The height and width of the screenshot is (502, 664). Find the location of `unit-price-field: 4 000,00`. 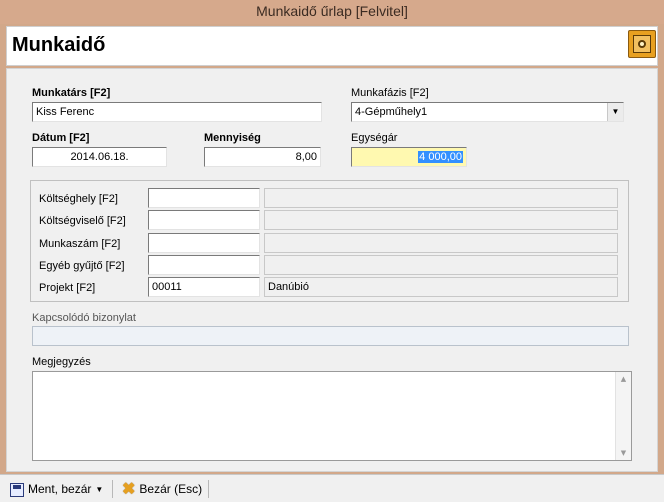

unit-price-field: 4 000,00 is located at coordinates (409, 157).